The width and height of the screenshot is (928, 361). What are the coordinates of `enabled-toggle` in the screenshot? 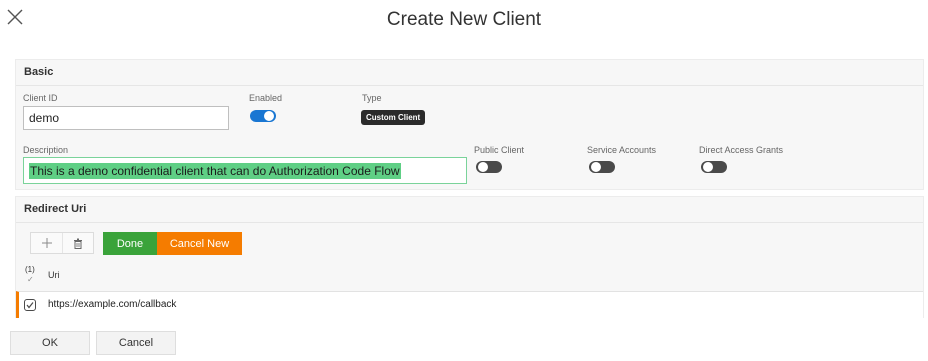 It's located at (263, 116).